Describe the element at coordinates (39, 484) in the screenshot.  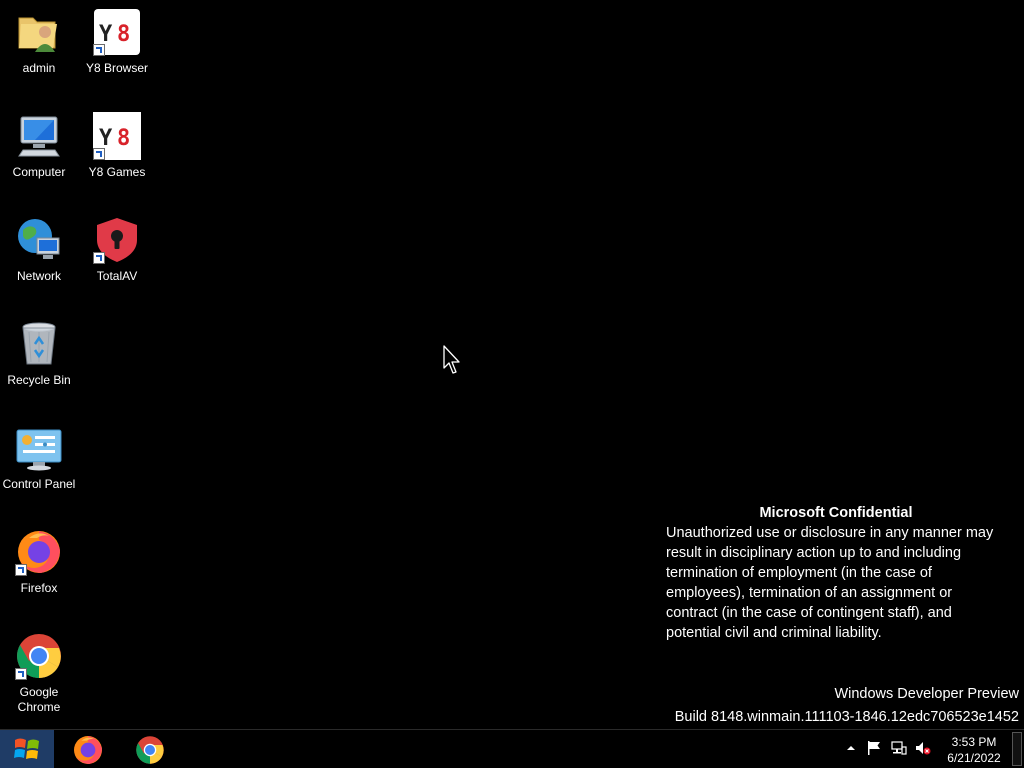
I see `desktop-icon-label: Control Panel` at that location.